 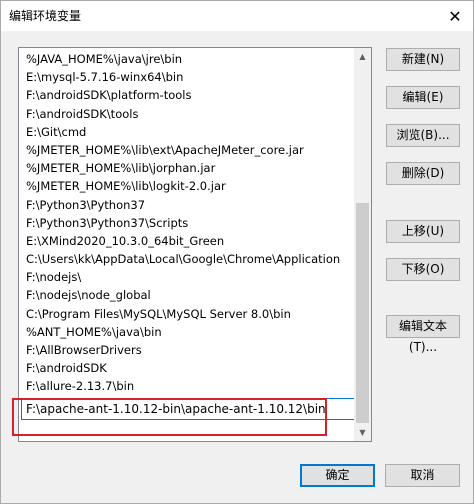 I want to click on ok-button: 确定, so click(x=337, y=475).